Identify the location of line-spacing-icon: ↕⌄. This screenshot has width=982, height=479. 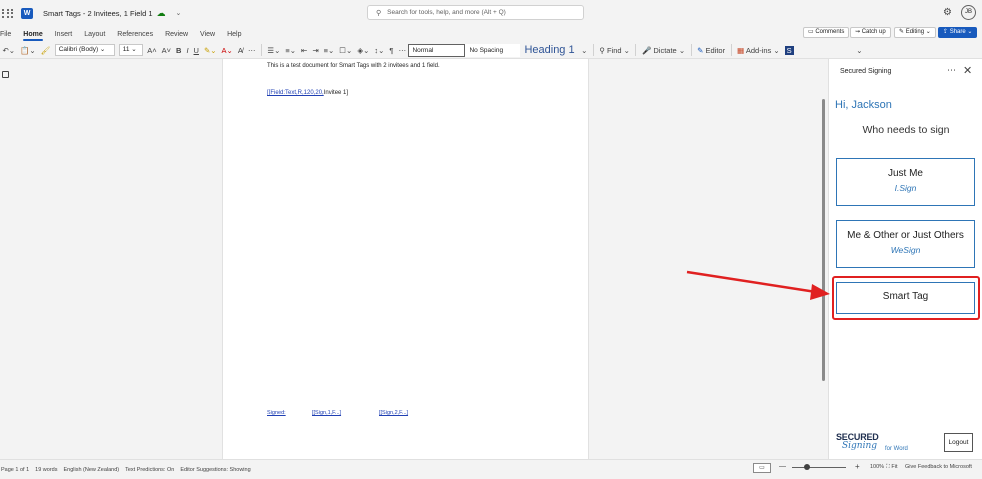
(379, 50).